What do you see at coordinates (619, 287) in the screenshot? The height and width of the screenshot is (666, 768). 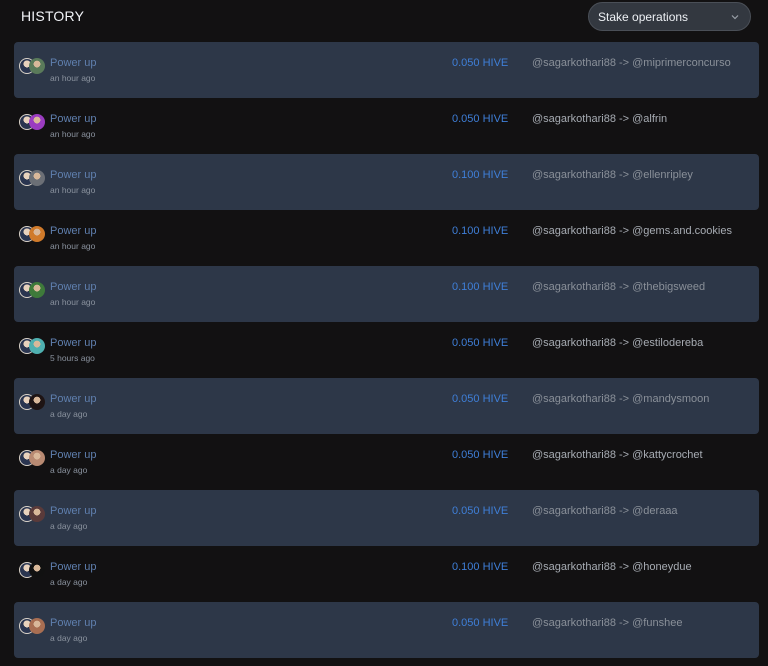 I see `transfer-accounts: @sagarkothari88 -> @thebigsweed` at bounding box center [619, 287].